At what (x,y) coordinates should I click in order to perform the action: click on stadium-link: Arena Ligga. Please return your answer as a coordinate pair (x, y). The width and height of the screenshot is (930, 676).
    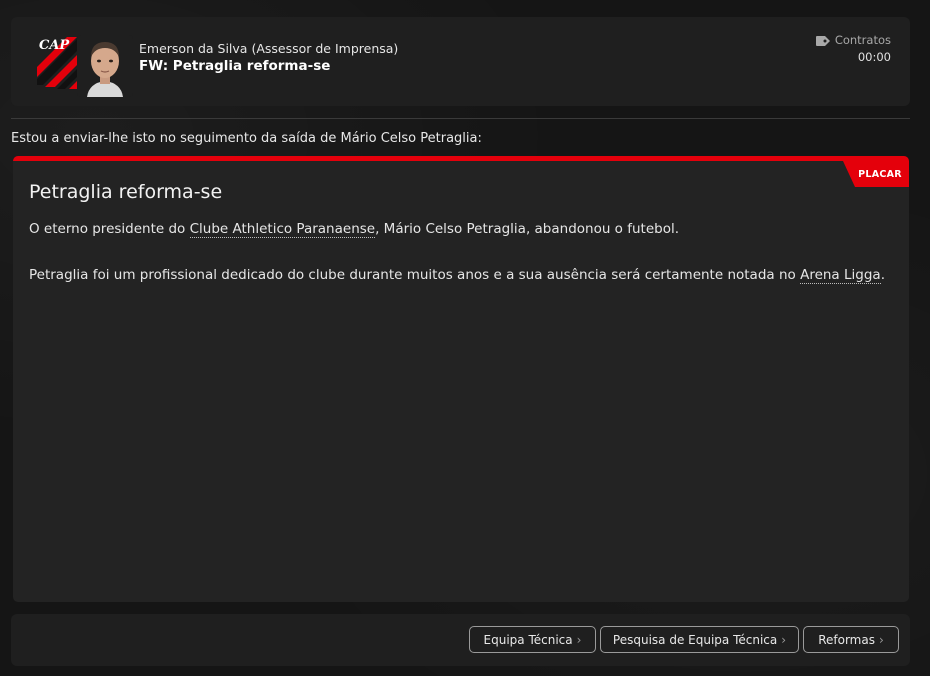
    Looking at the image, I should click on (840, 275).